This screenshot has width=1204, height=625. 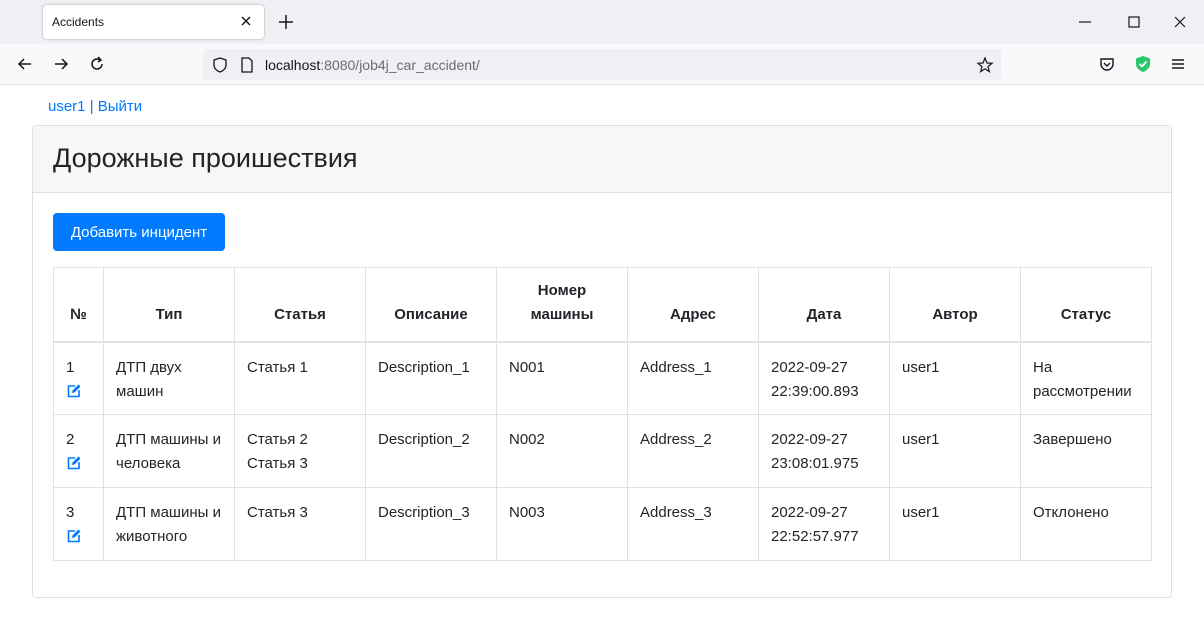 What do you see at coordinates (78, 451) in the screenshot?
I see `cell-num: 2` at bounding box center [78, 451].